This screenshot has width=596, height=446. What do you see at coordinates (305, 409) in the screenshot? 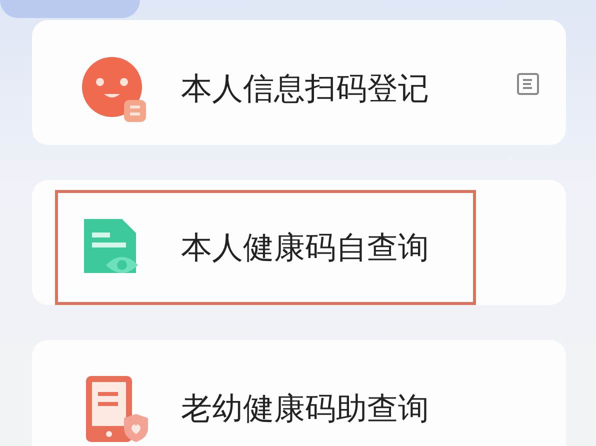
I see `menu-label: 老幼健康码助查询` at bounding box center [305, 409].